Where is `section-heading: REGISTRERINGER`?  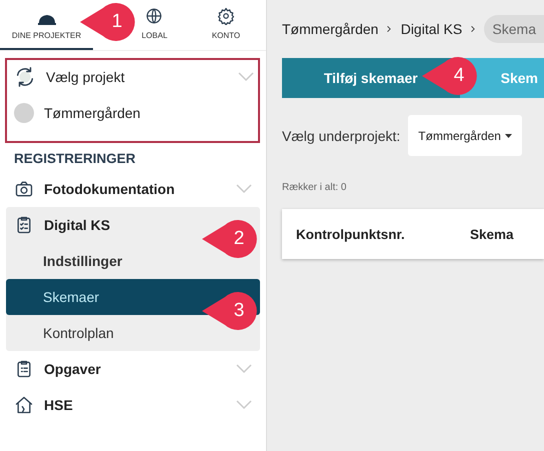 section-heading: REGISTRERINGER is located at coordinates (75, 159).